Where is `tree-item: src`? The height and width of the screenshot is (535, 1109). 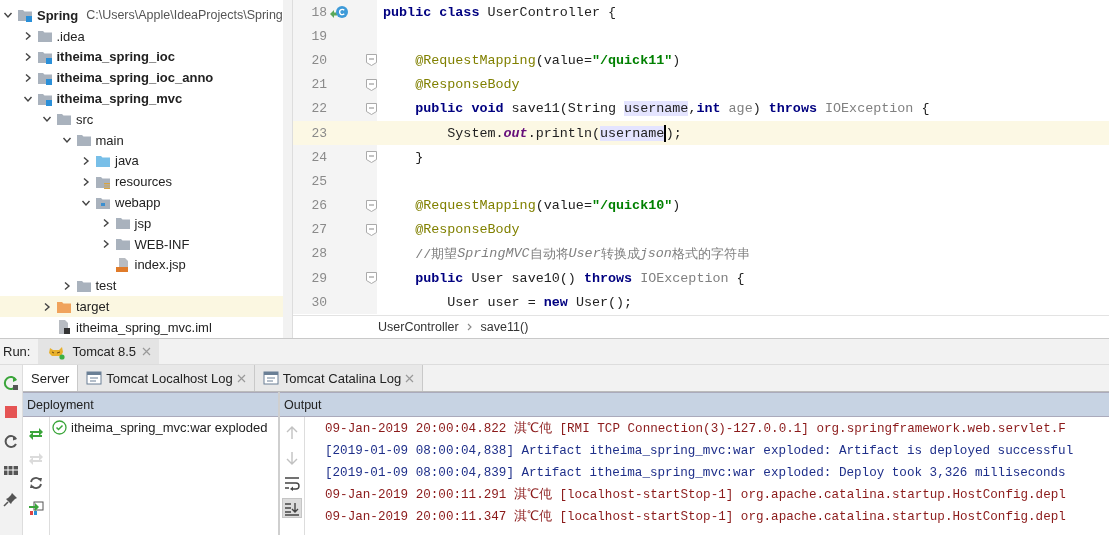
tree-item: src is located at coordinates (85, 119).